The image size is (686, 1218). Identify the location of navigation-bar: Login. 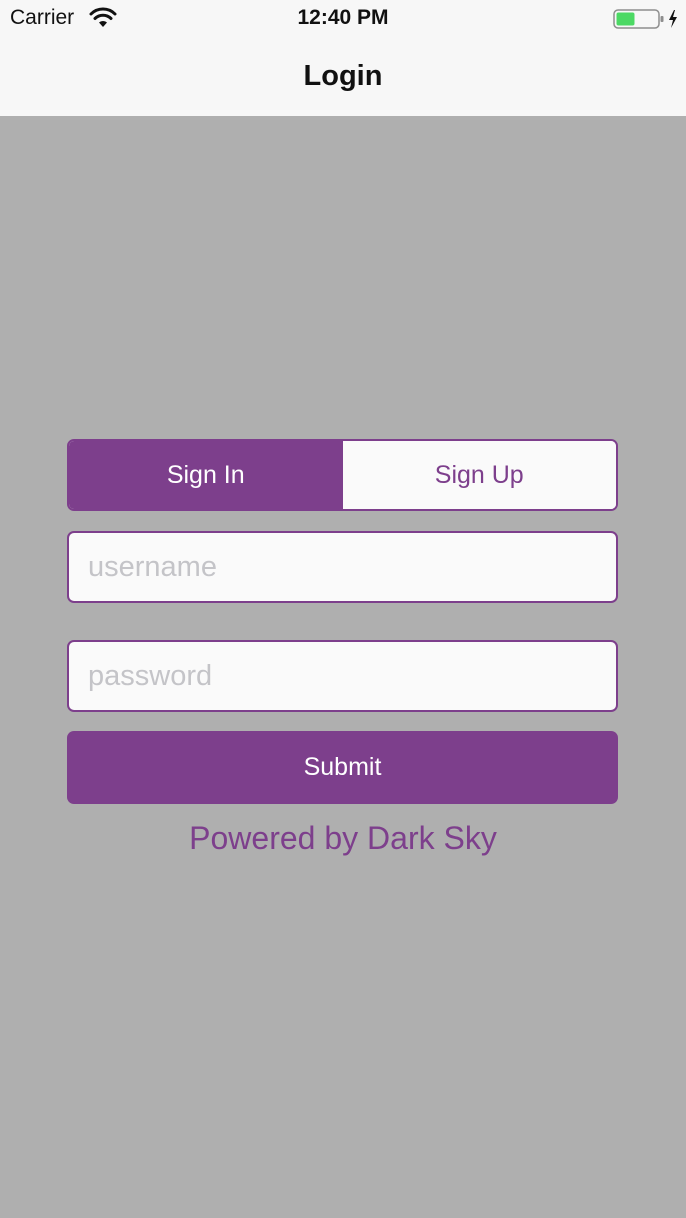
(343, 78).